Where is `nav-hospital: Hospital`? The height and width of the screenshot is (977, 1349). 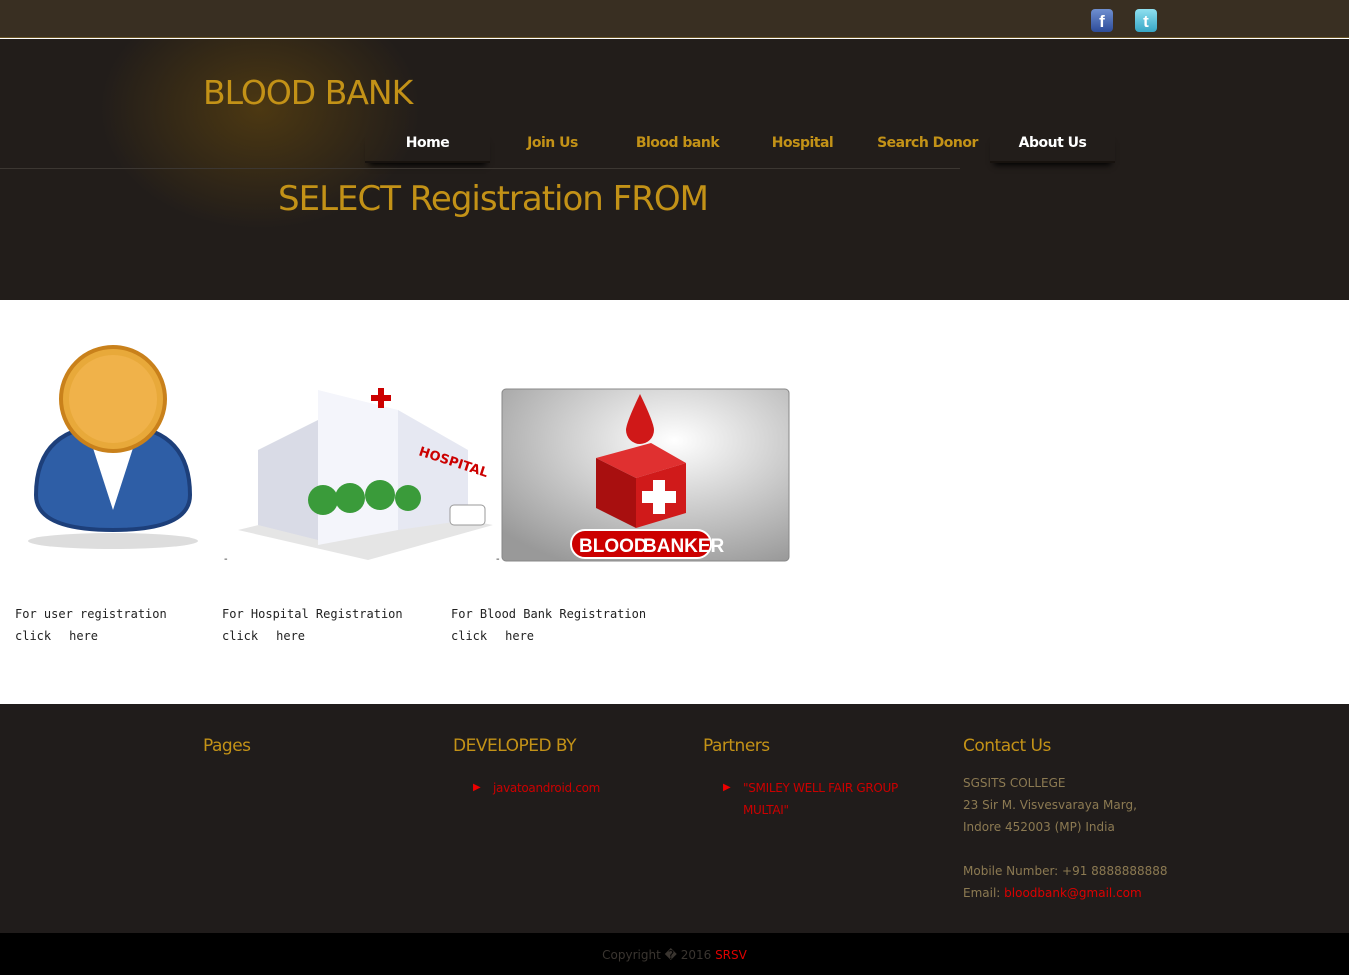 nav-hospital: Hospital is located at coordinates (802, 148).